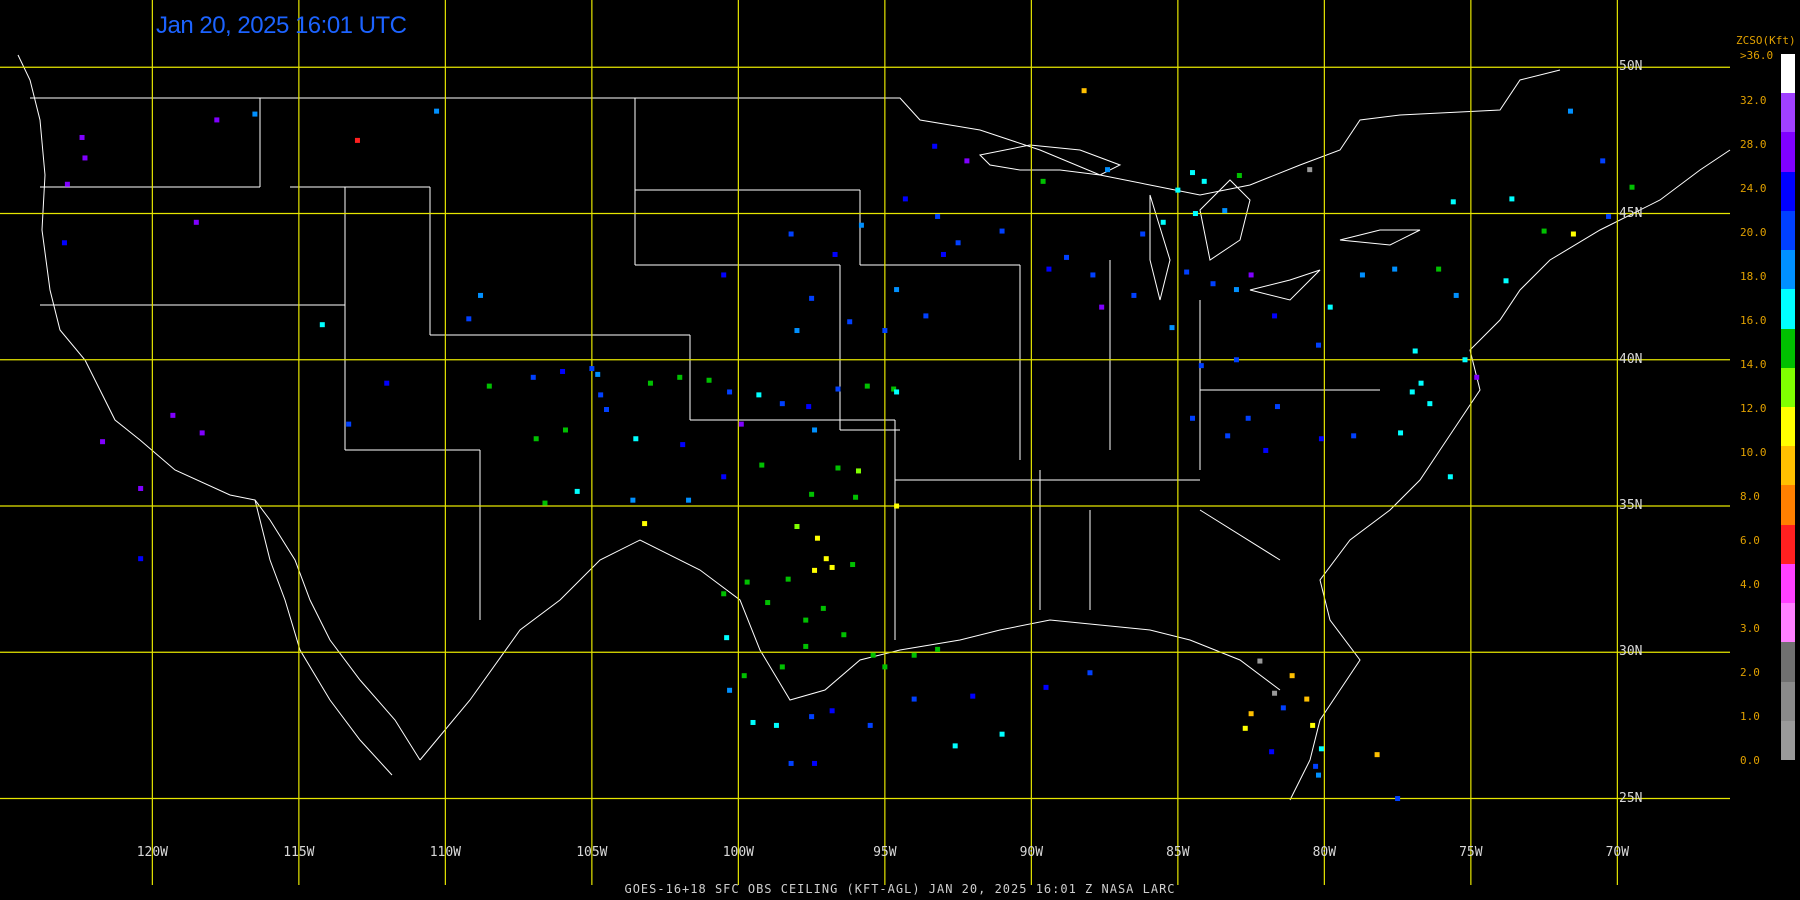 This screenshot has height=900, width=1800. I want to click on legend-tick-label: 20.0, so click(1753, 232).